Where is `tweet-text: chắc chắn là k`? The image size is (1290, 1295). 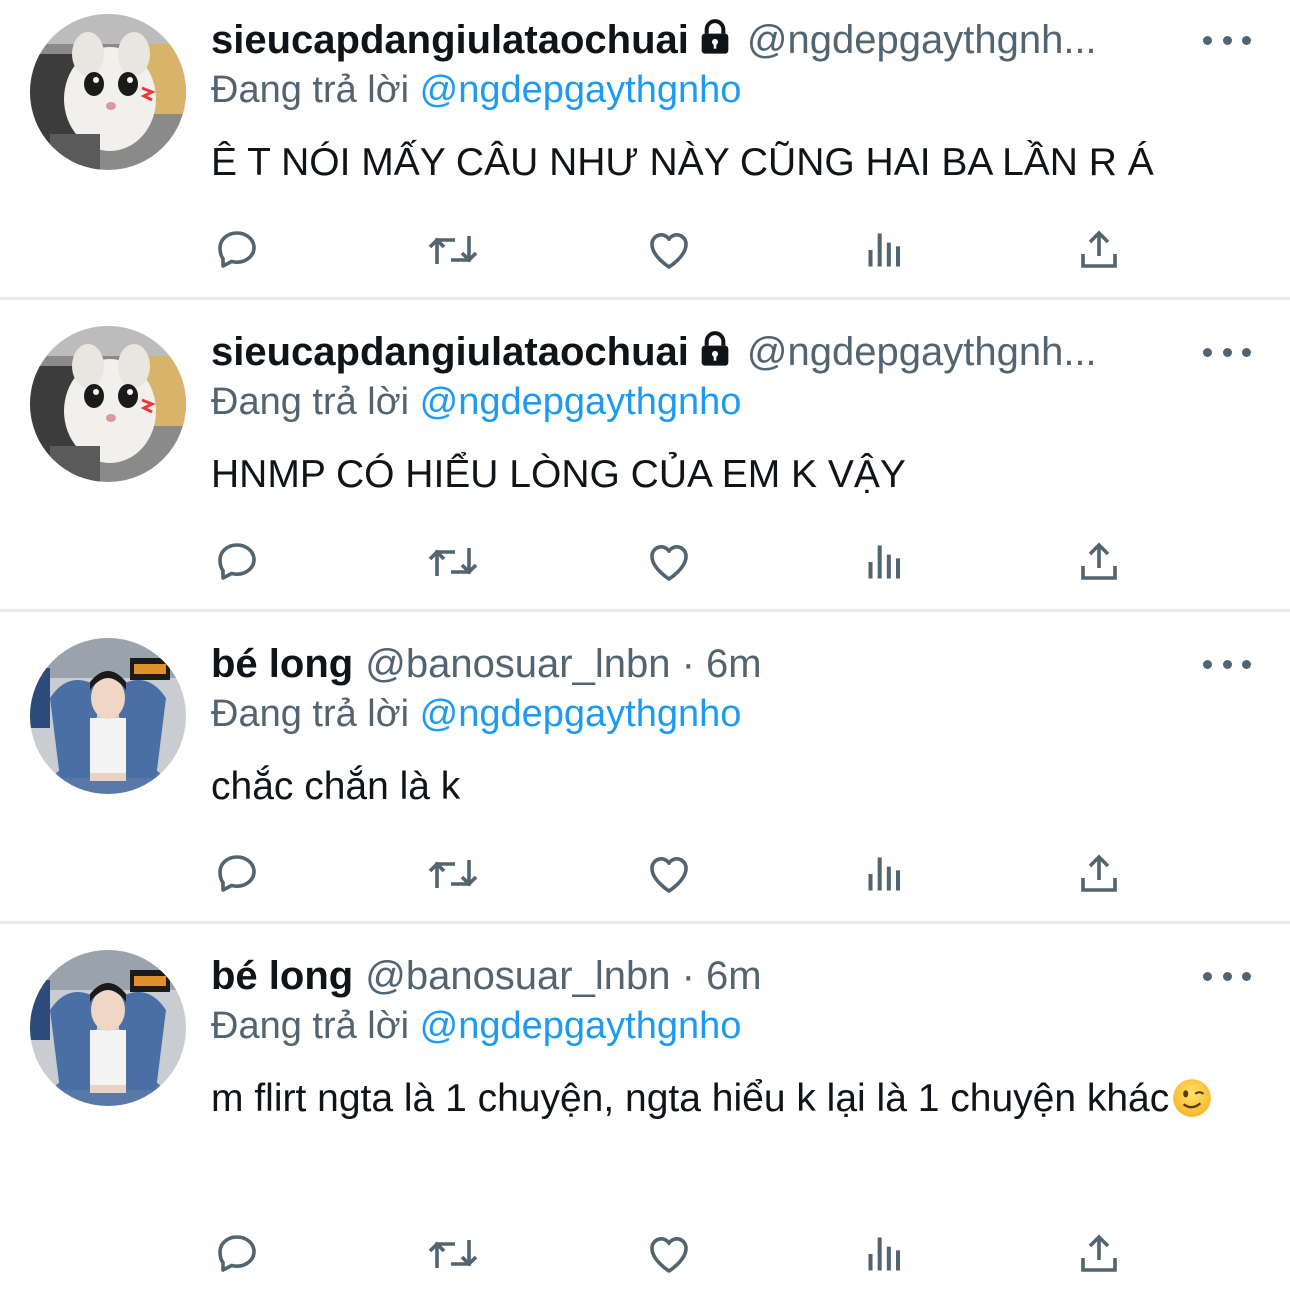 tweet-text: chắc chắn là k is located at coordinates (336, 786).